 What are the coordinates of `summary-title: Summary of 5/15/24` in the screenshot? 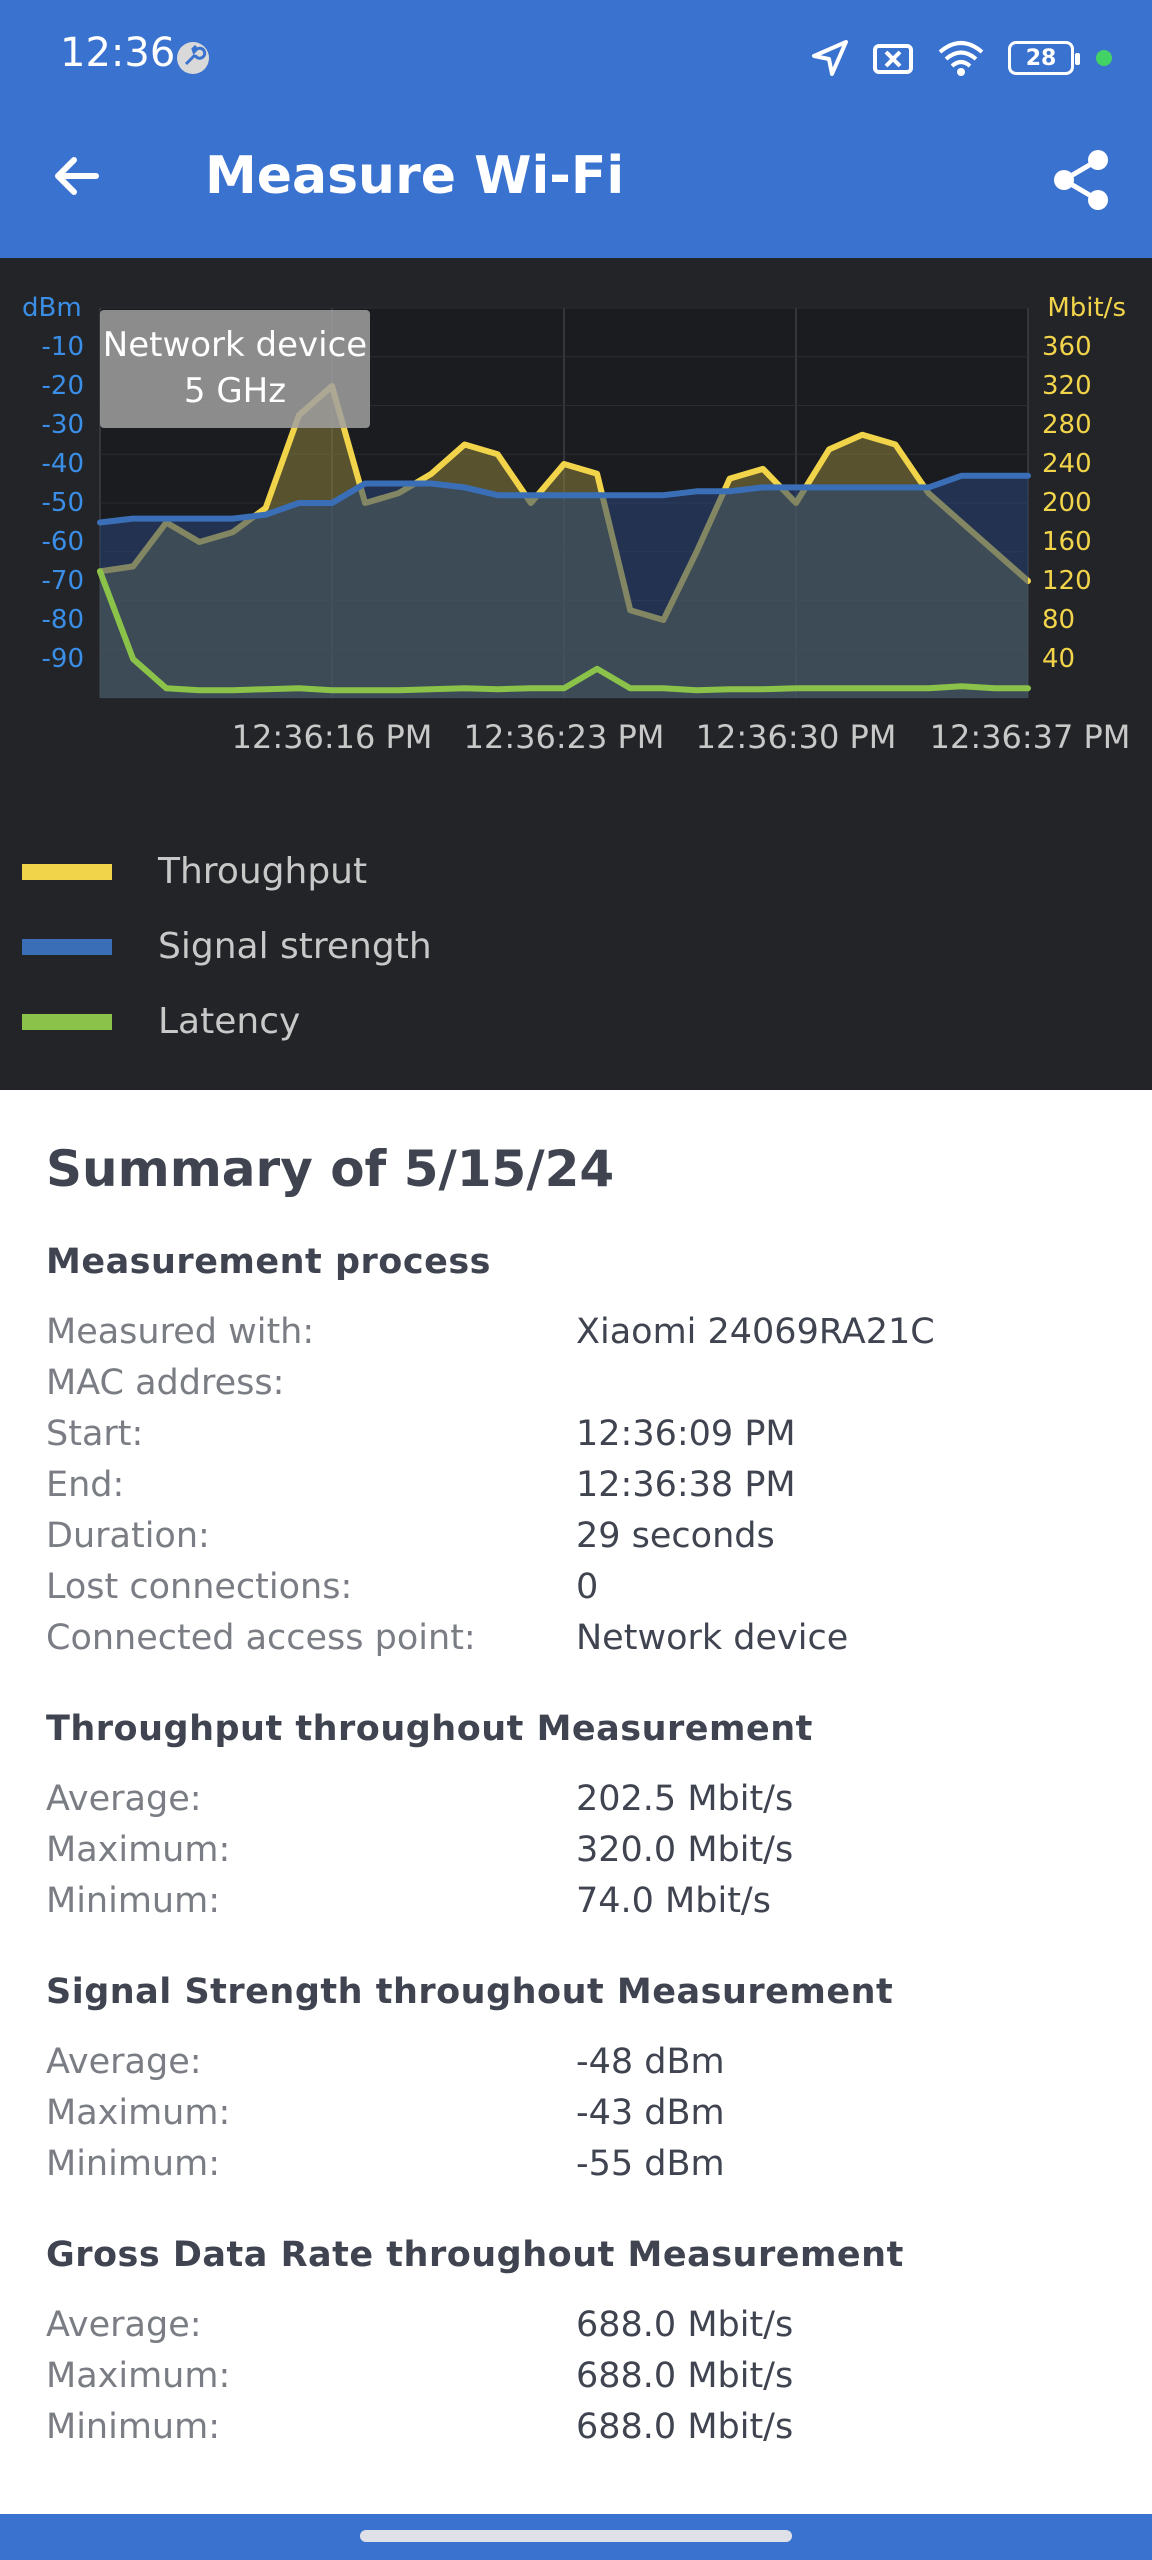 It's located at (330, 1169).